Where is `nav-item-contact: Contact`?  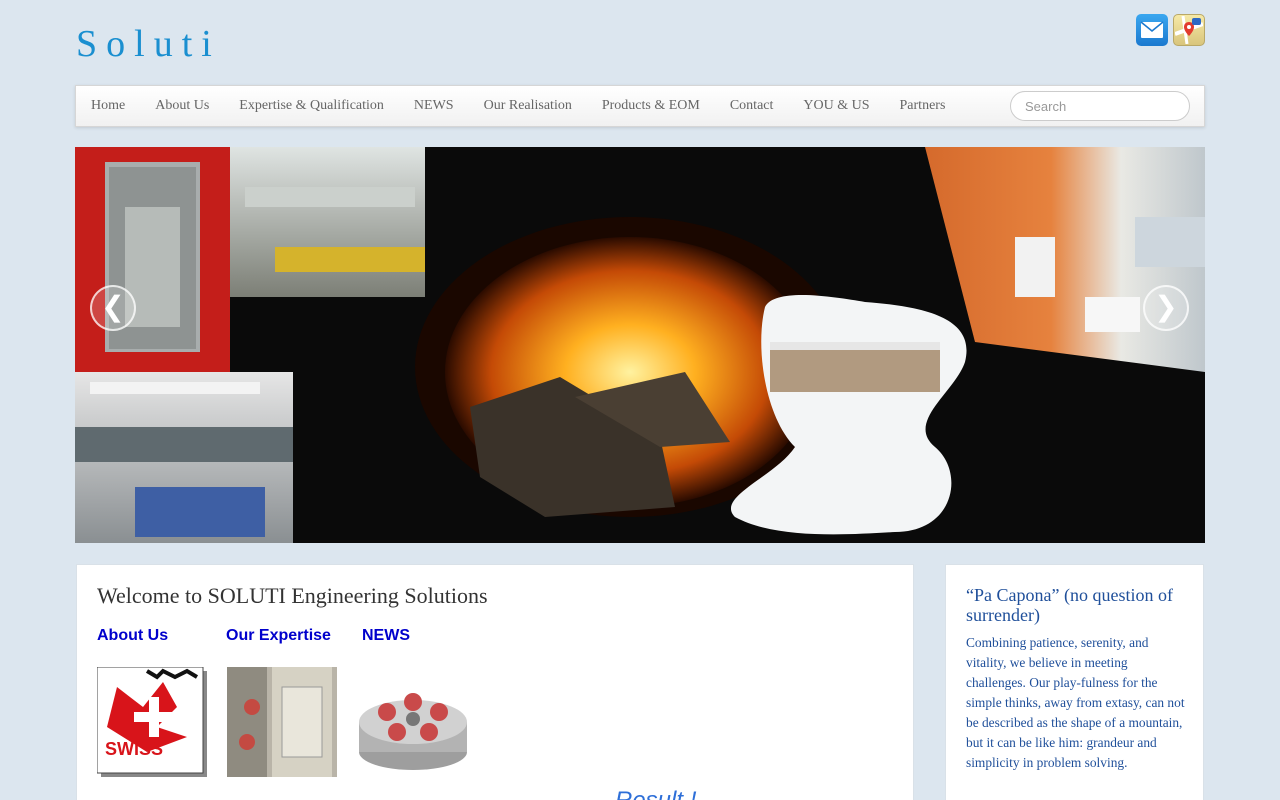 nav-item-contact: Contact is located at coordinates (752, 106).